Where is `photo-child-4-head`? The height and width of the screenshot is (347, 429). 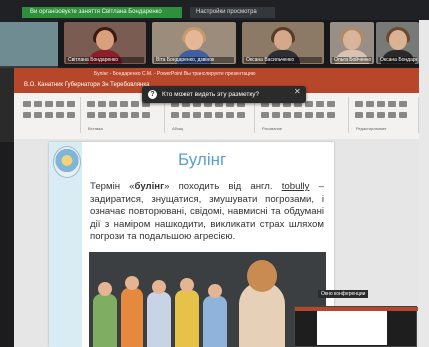 photo-child-4-head is located at coordinates (187, 285).